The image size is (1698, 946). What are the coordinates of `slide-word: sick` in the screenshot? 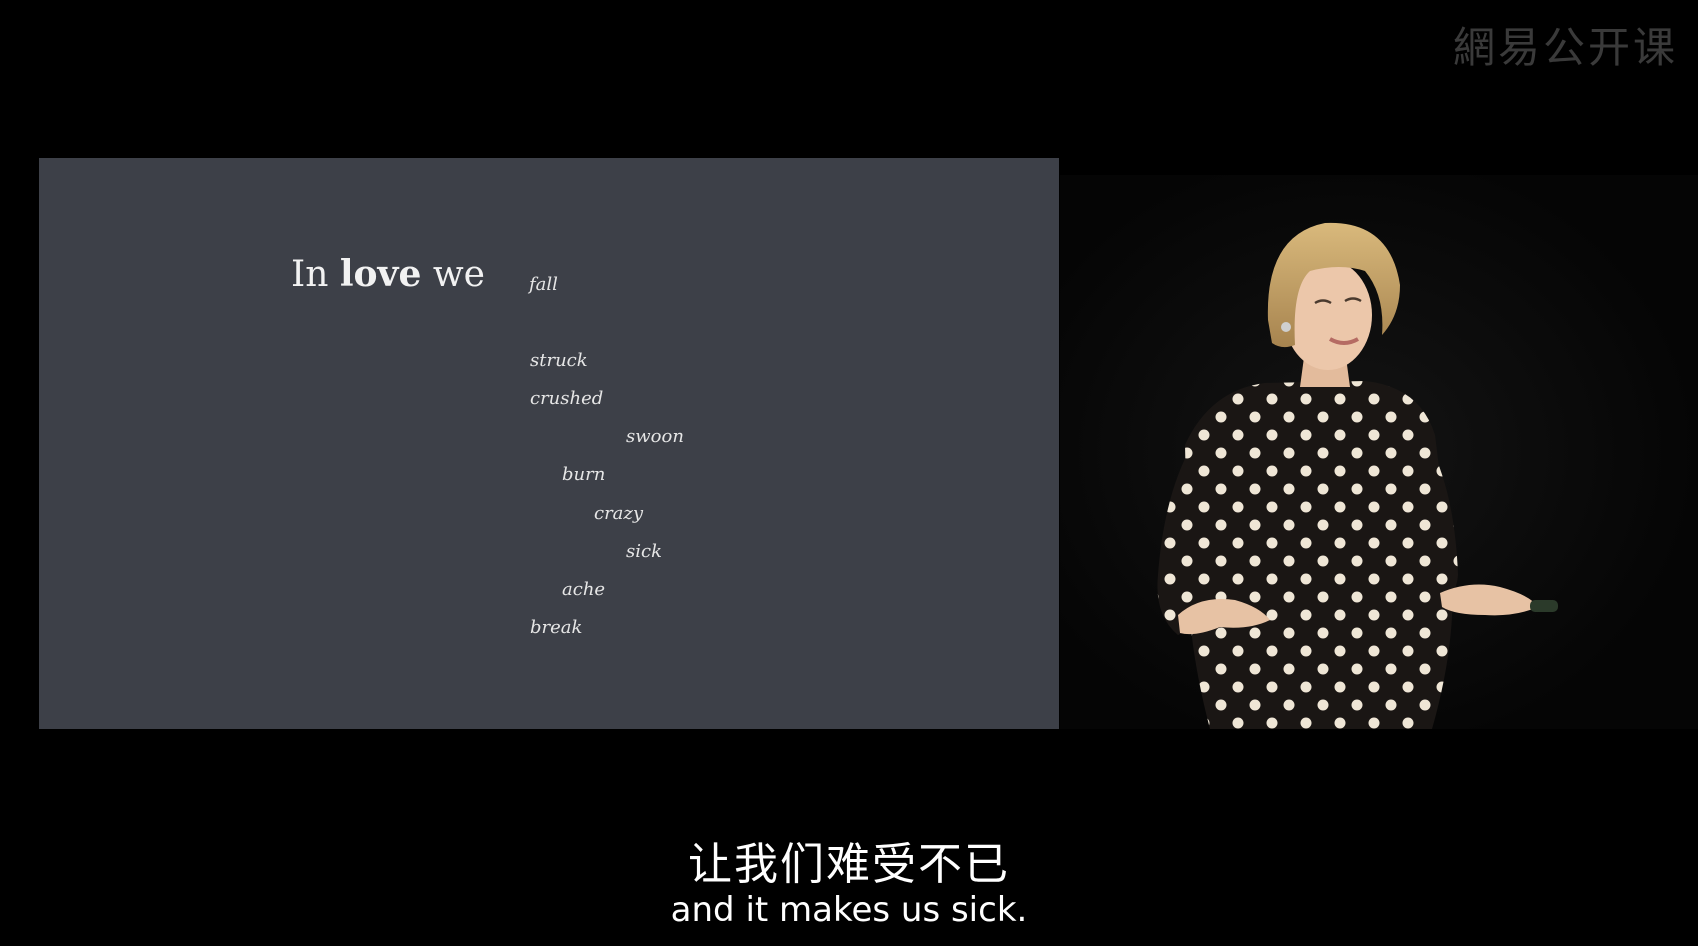 It's located at (644, 551).